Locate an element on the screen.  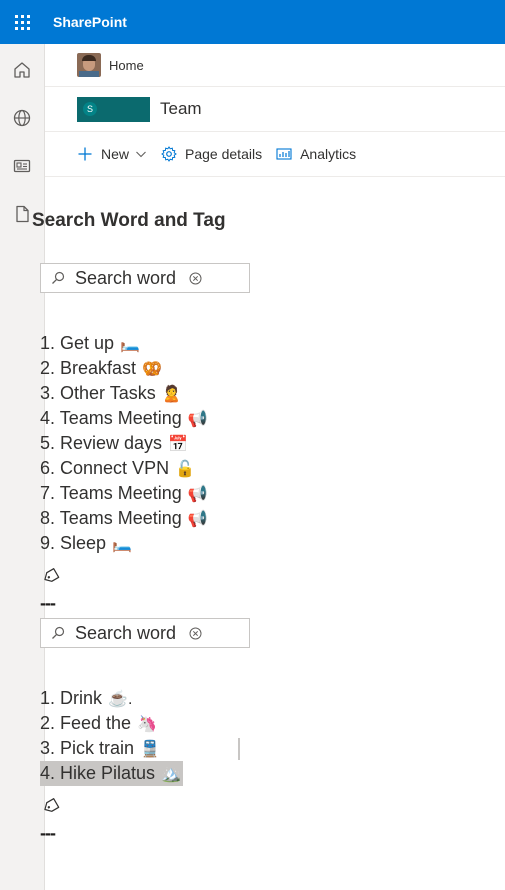
analytics-icon is located at coordinates (284, 154).